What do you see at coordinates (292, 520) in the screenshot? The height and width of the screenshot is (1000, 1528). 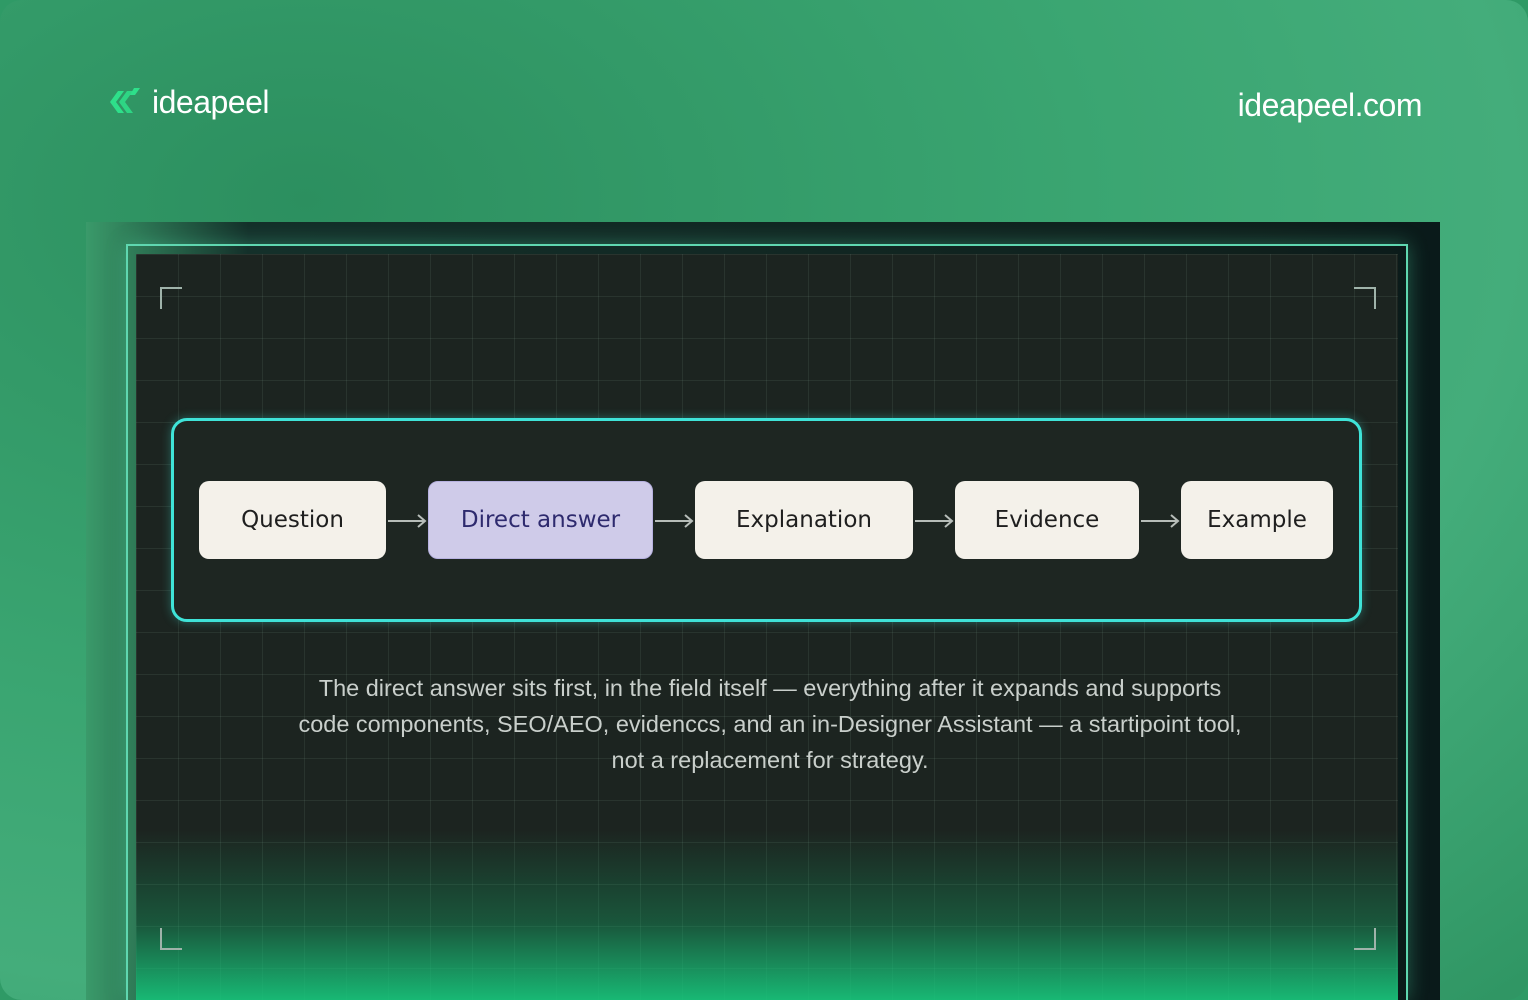 I see `step-question: Question` at bounding box center [292, 520].